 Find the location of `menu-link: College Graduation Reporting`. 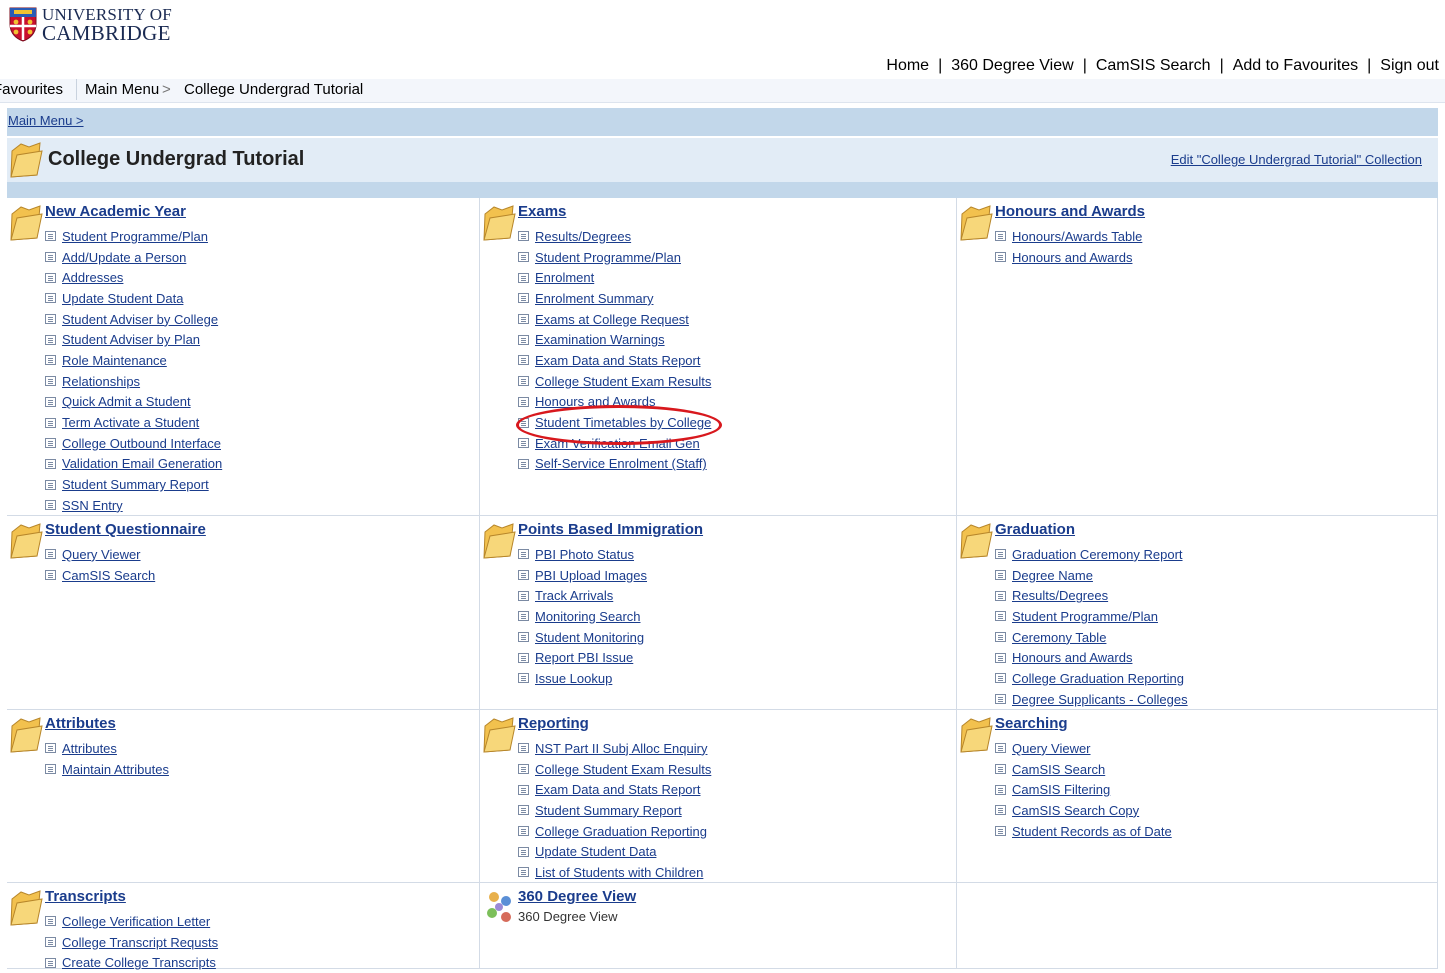

menu-link: College Graduation Reporting is located at coordinates (621, 831).